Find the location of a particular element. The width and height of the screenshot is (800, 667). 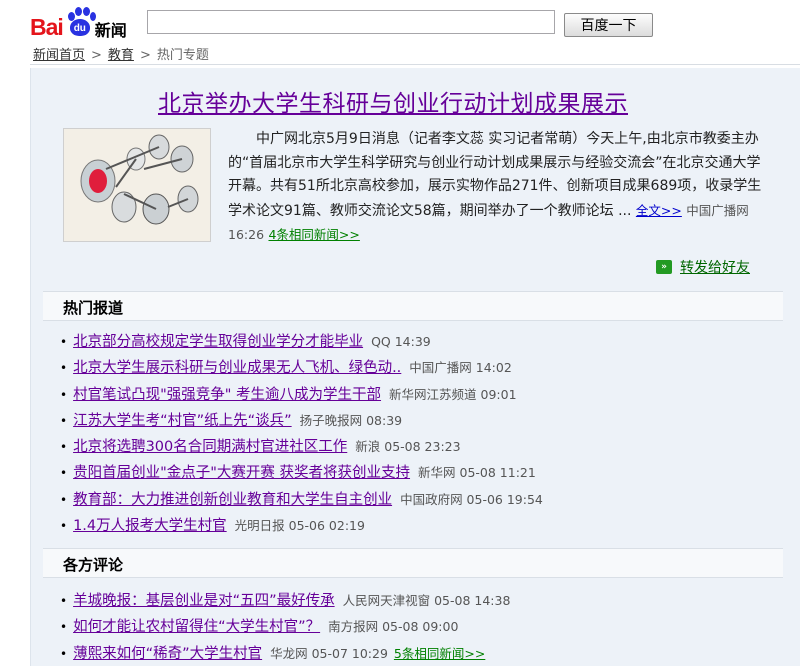

commentary-title: 各方评论 is located at coordinates (93, 565).